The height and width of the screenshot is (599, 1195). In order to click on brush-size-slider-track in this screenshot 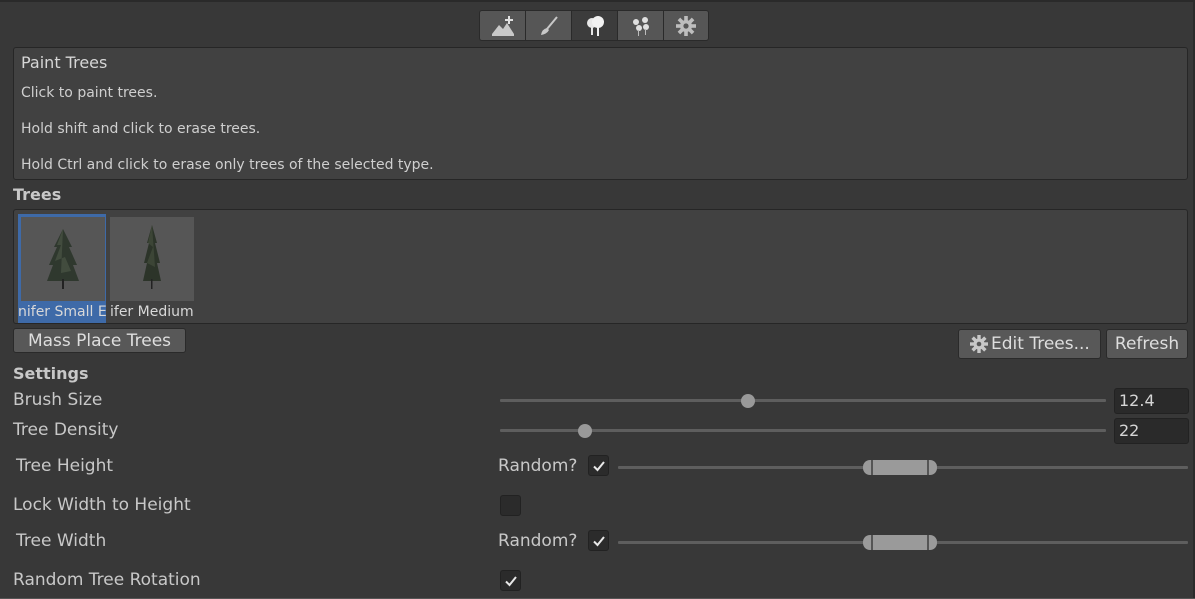, I will do `click(803, 400)`.